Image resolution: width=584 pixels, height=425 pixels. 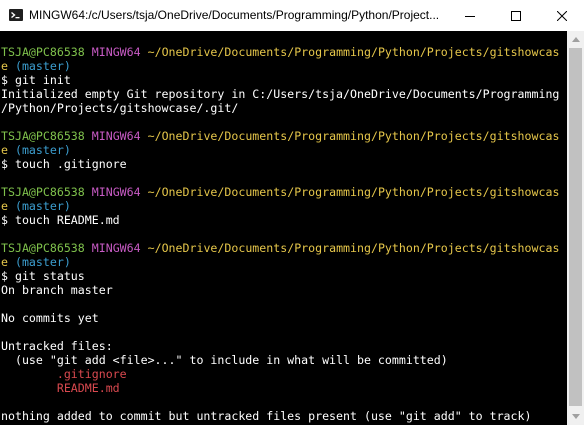 I want to click on maximize-icon, so click(x=516, y=15).